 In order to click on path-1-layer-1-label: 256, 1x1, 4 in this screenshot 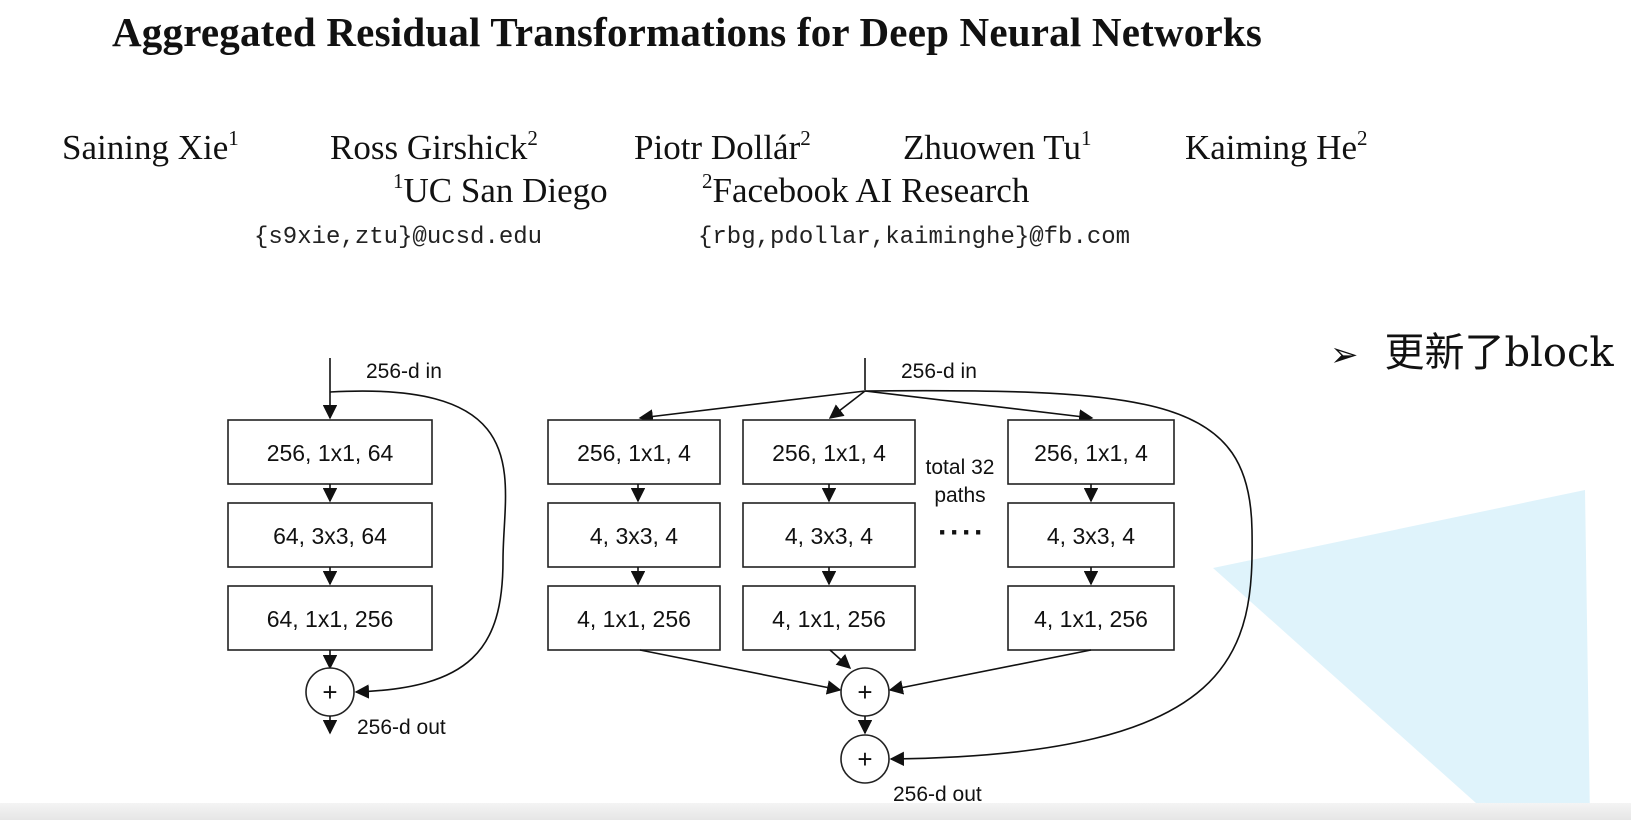, I will do `click(634, 453)`.